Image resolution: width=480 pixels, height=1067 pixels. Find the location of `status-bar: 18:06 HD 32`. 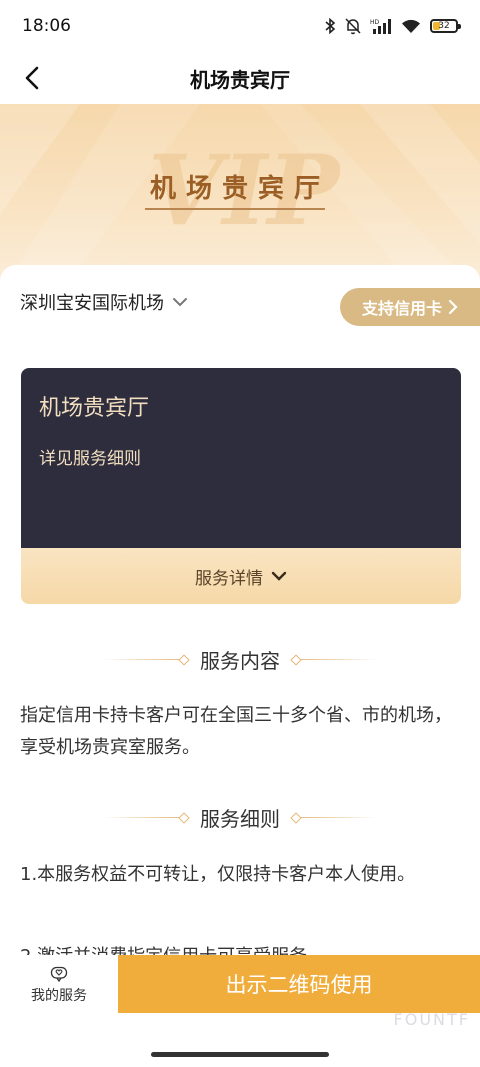

status-bar: 18:06 HD 32 is located at coordinates (240, 26).